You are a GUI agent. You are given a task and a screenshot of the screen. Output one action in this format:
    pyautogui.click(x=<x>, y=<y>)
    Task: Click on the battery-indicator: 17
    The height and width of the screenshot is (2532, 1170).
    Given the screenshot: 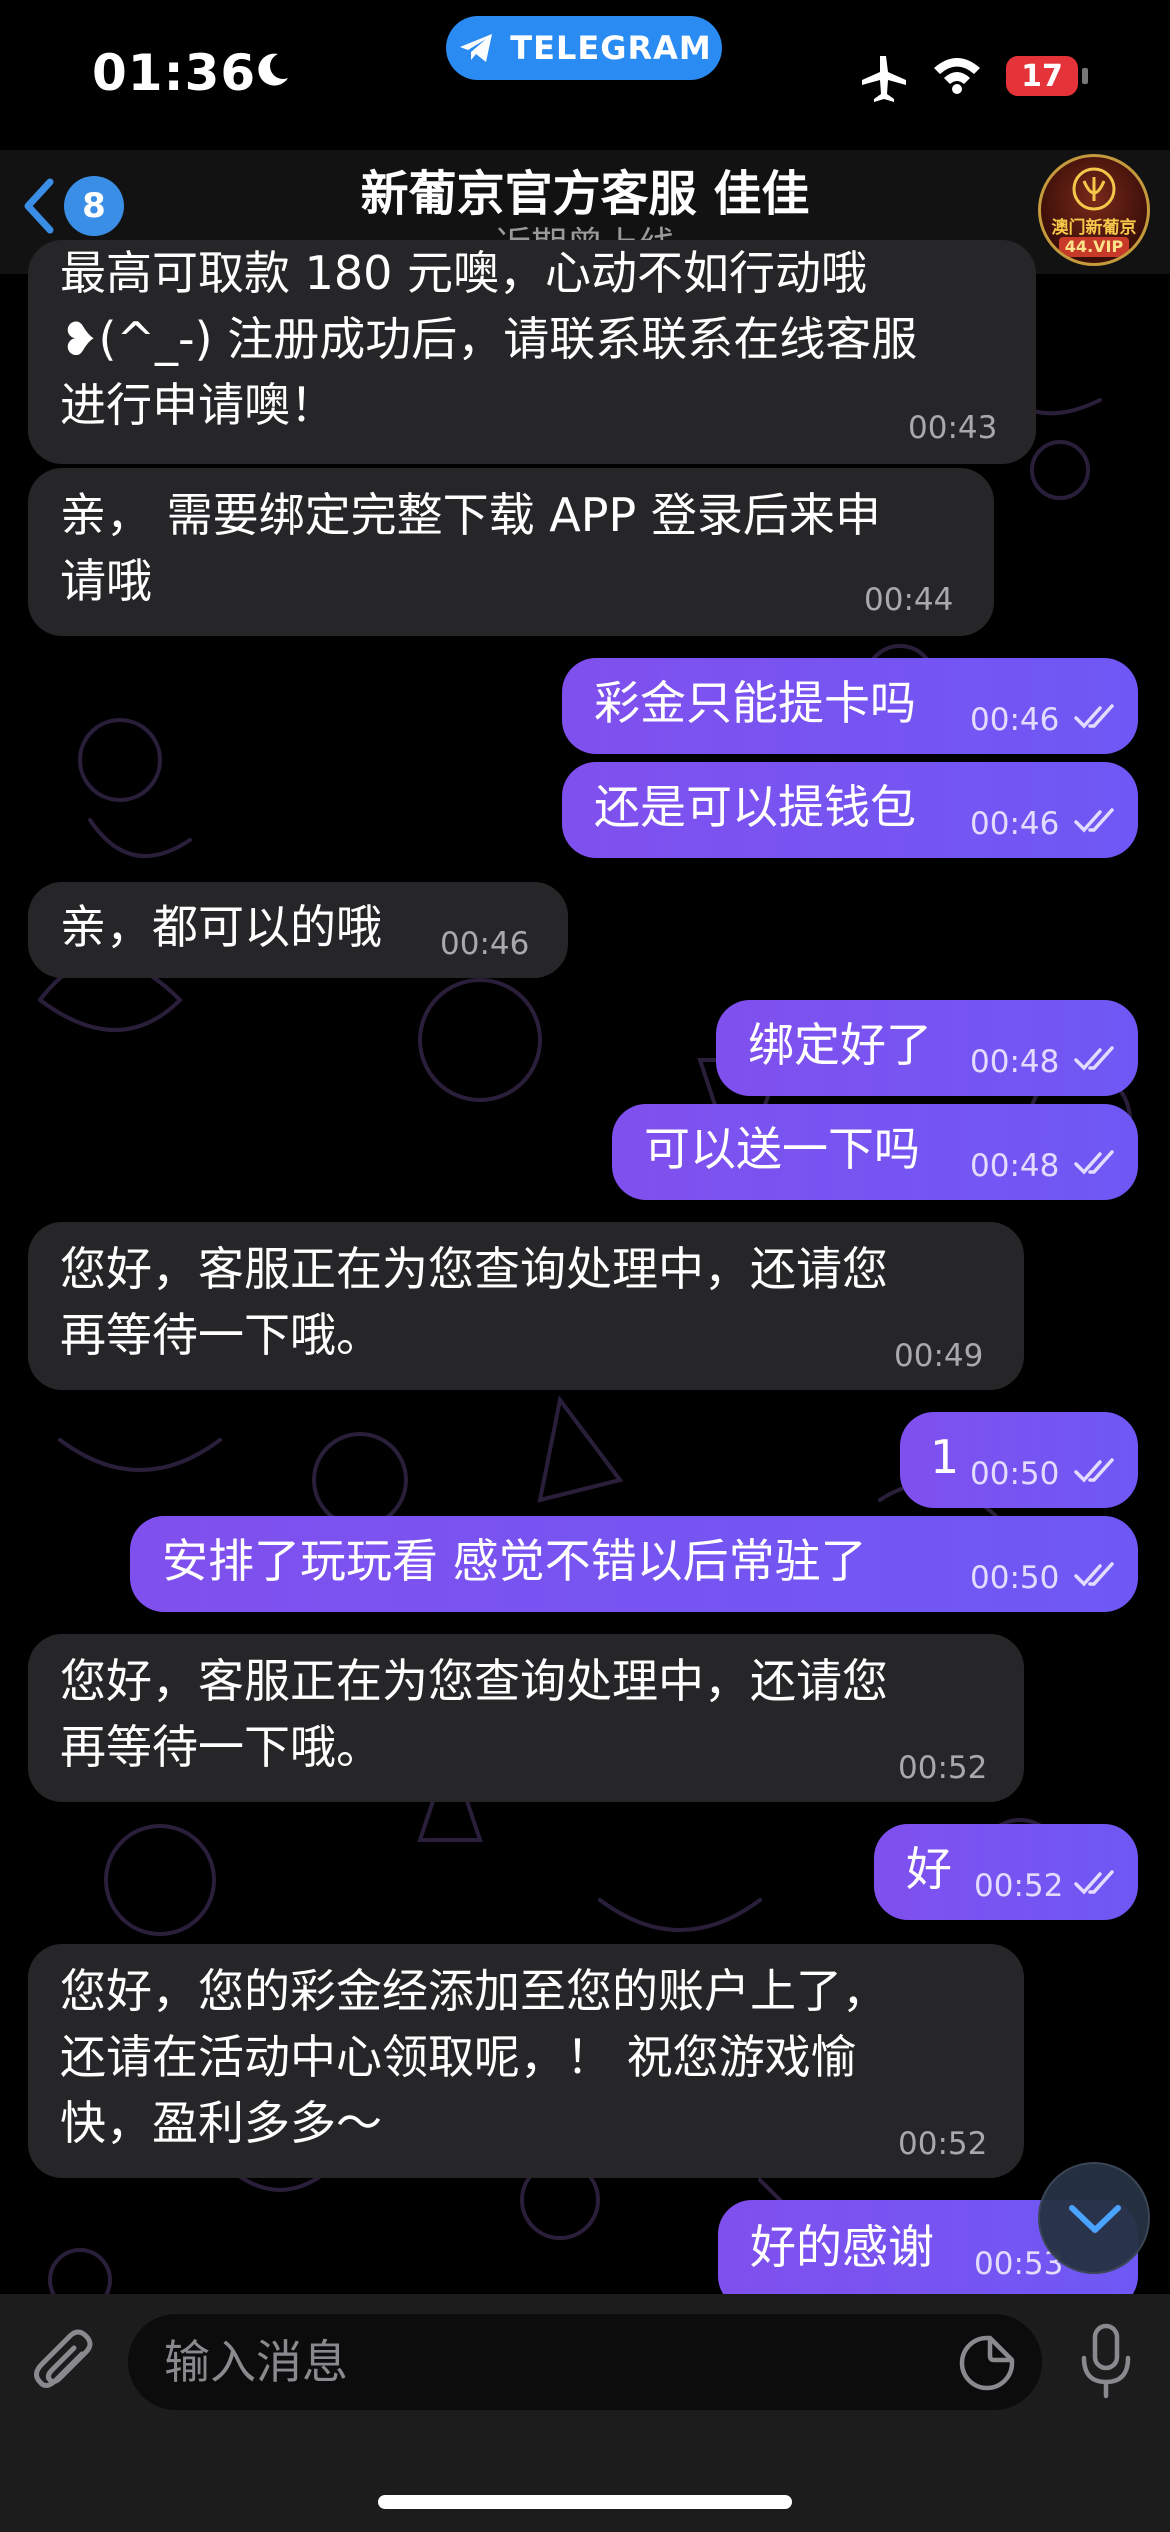 What is the action you would take?
    pyautogui.click(x=1042, y=76)
    